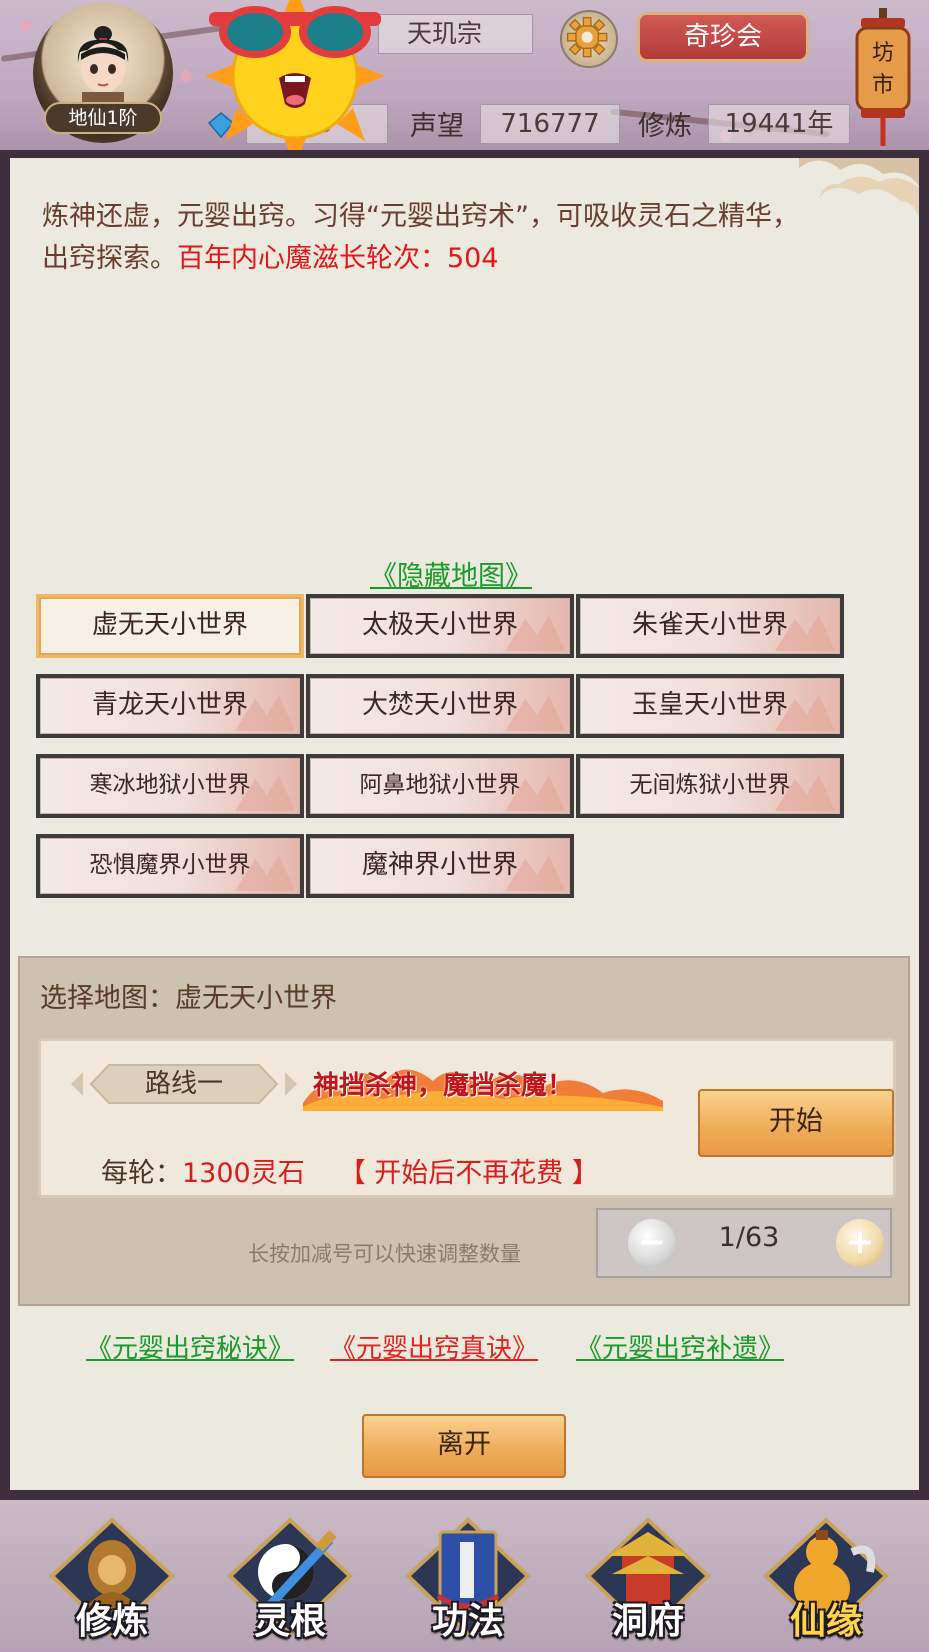 Image resolution: width=929 pixels, height=1652 pixels. I want to click on map-button-xuwu: 虚无天小世界, so click(170, 626).